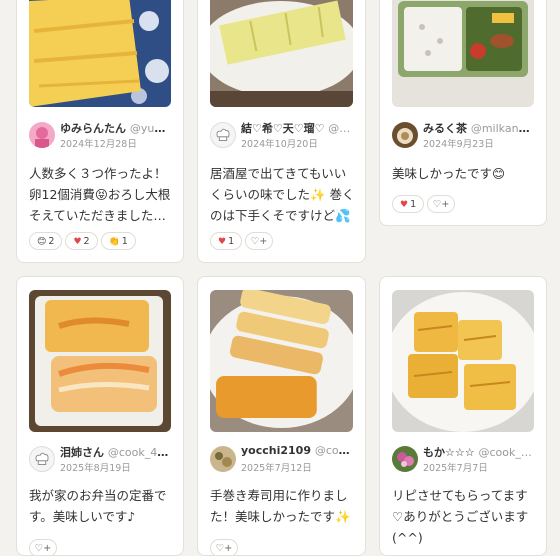 The width and height of the screenshot is (560, 556). What do you see at coordinates (449, 173) in the screenshot?
I see `comment-text: 美味しかったです😊` at bounding box center [449, 173].